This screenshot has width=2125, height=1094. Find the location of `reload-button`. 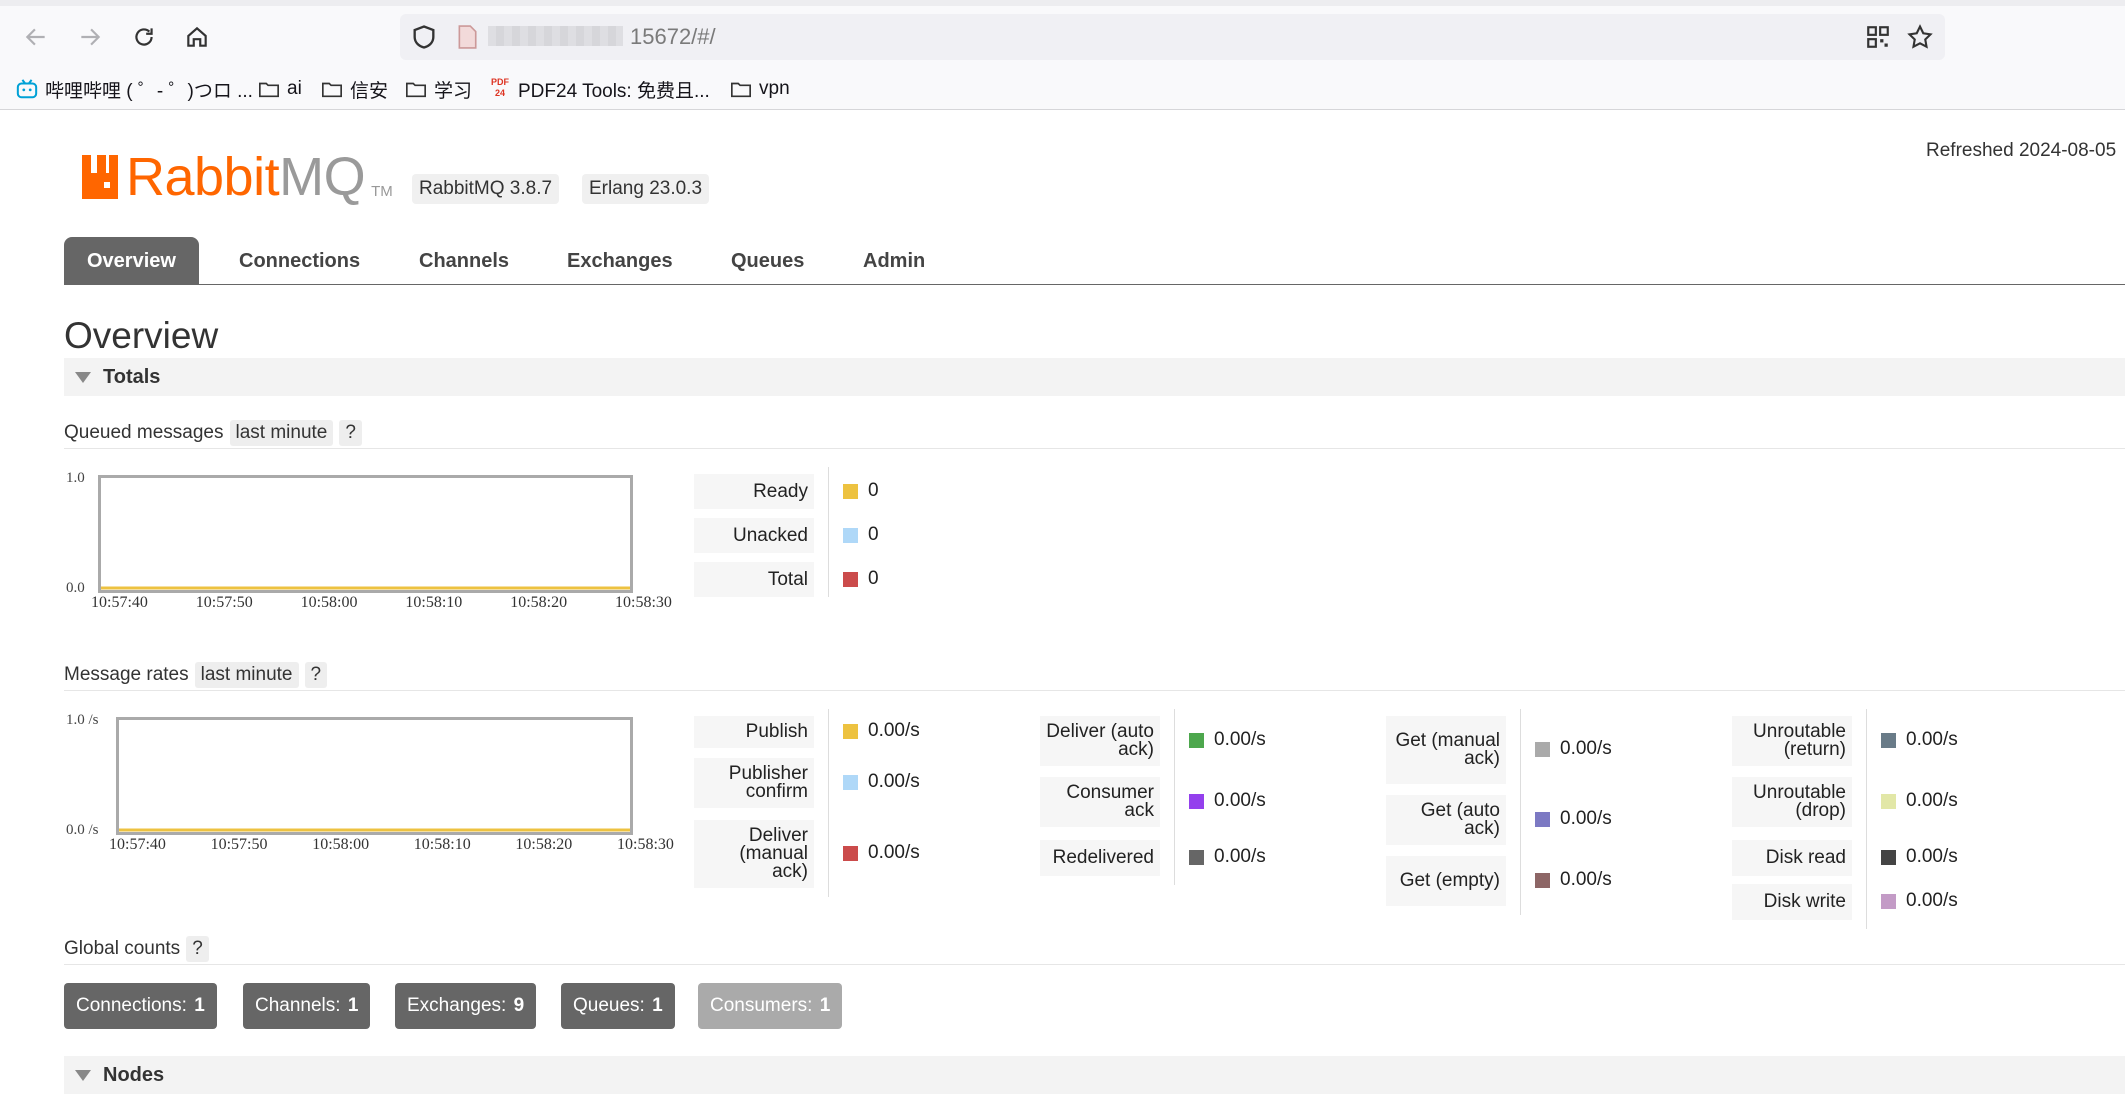

reload-button is located at coordinates (144, 37).